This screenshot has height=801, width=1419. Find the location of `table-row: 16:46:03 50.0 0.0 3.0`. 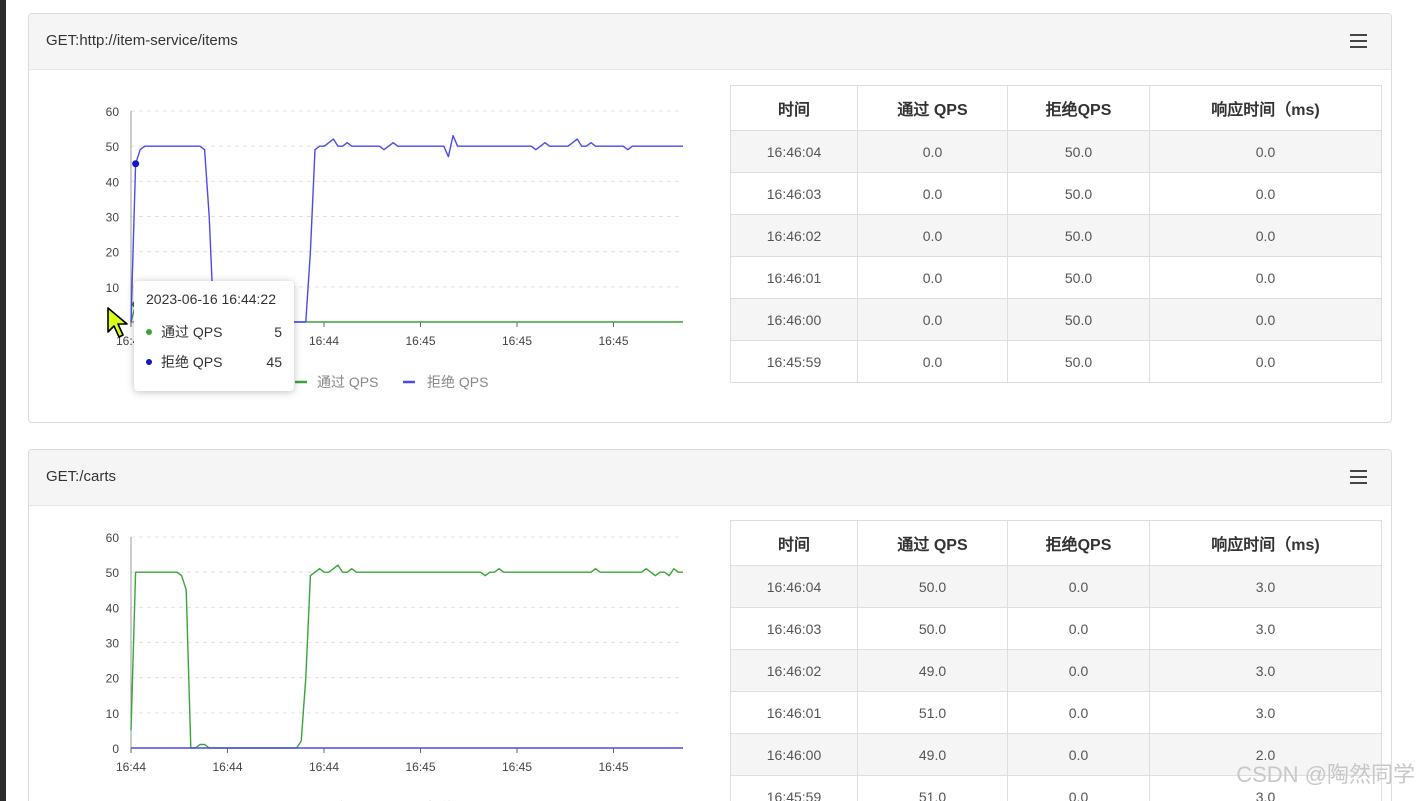

table-row: 16:46:03 50.0 0.0 3.0 is located at coordinates (1056, 628).